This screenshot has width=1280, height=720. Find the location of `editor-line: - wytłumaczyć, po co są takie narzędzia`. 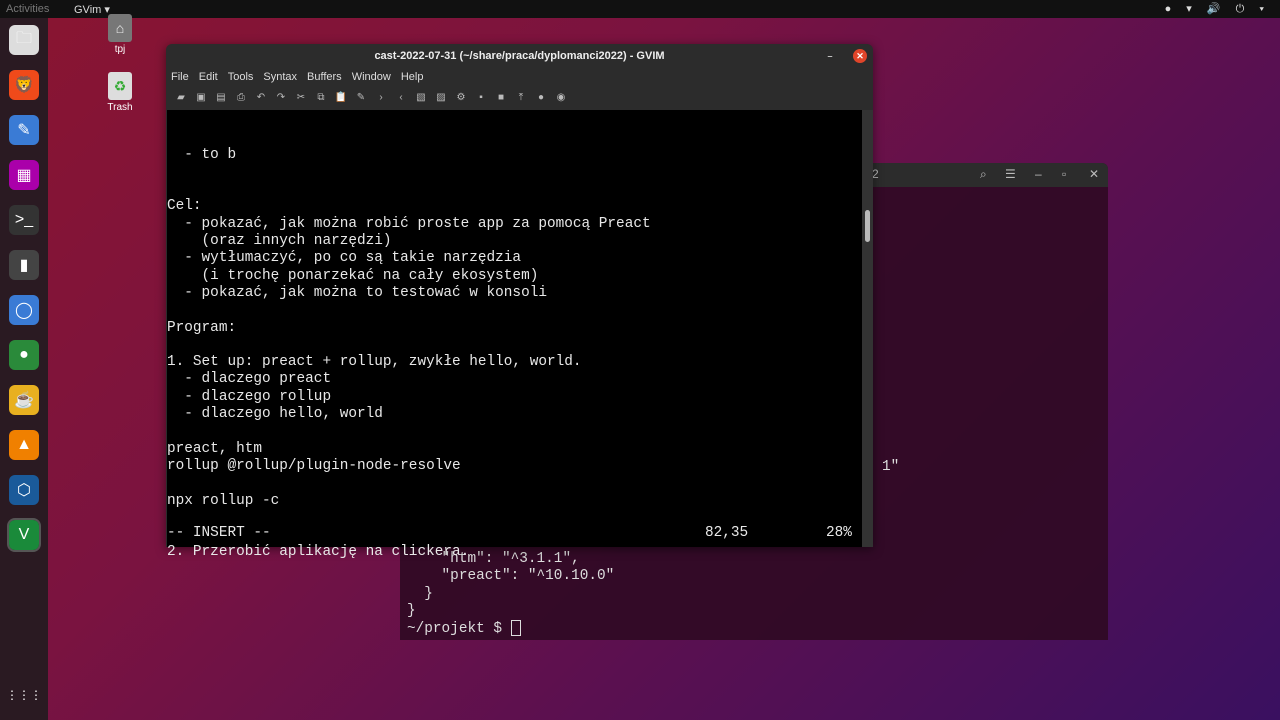

editor-line: - wytłumaczyć, po co są takie narzędzia is located at coordinates (344, 258).